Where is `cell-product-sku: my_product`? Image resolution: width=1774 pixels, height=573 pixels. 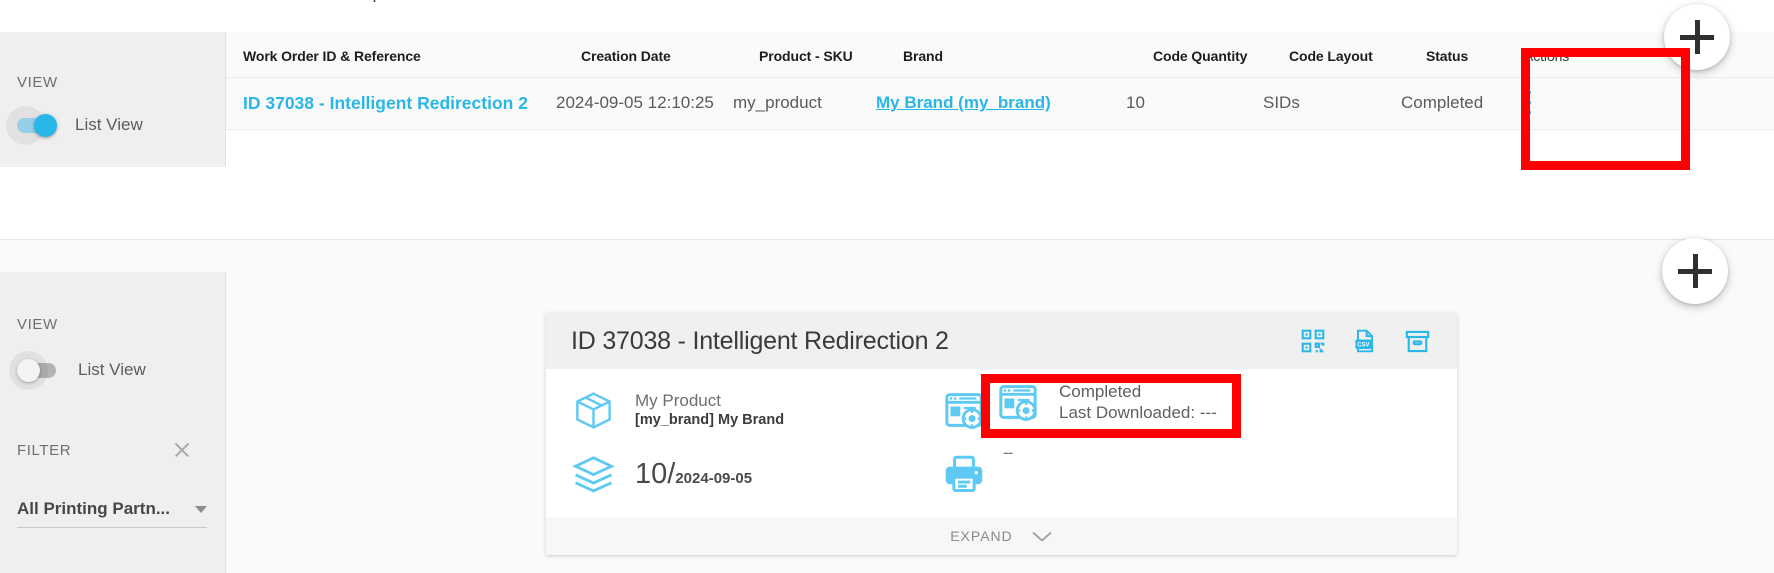
cell-product-sku: my_product is located at coordinates (777, 102).